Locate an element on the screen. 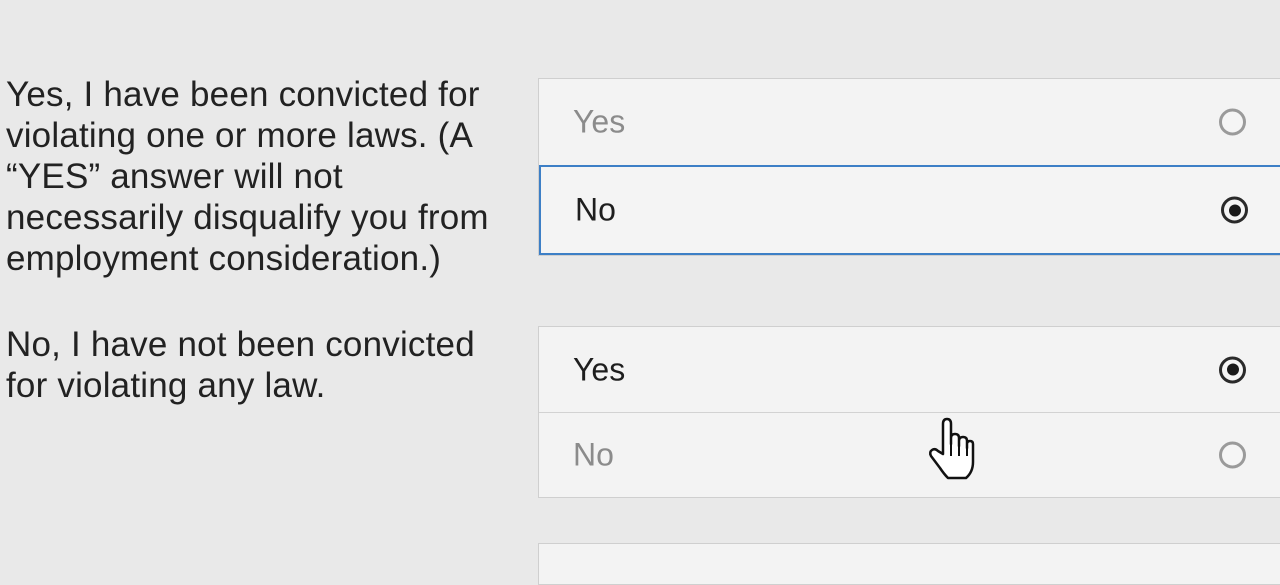 The width and height of the screenshot is (1280, 585). next-radio-group-partial is located at coordinates (909, 564).